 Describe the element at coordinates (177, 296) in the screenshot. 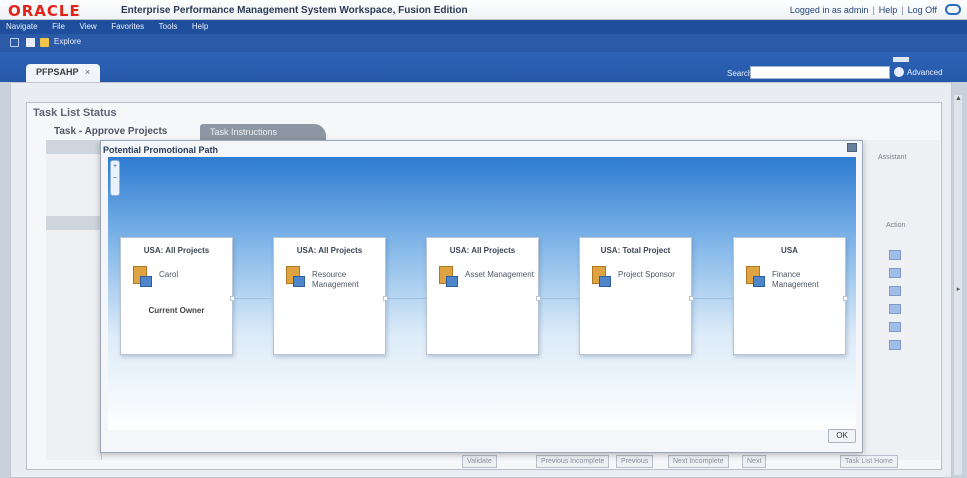

I see `path-node: USA: All Projects Carol Current Owner` at that location.